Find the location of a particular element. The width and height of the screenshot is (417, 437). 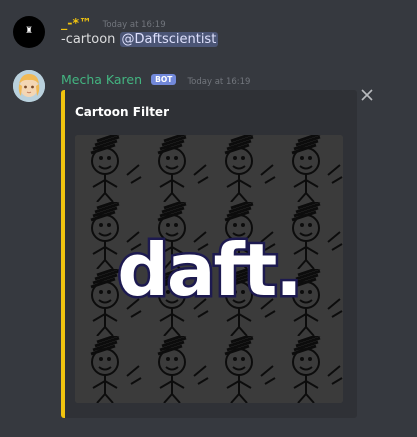

message-text: -cartoon is located at coordinates (90, 39).